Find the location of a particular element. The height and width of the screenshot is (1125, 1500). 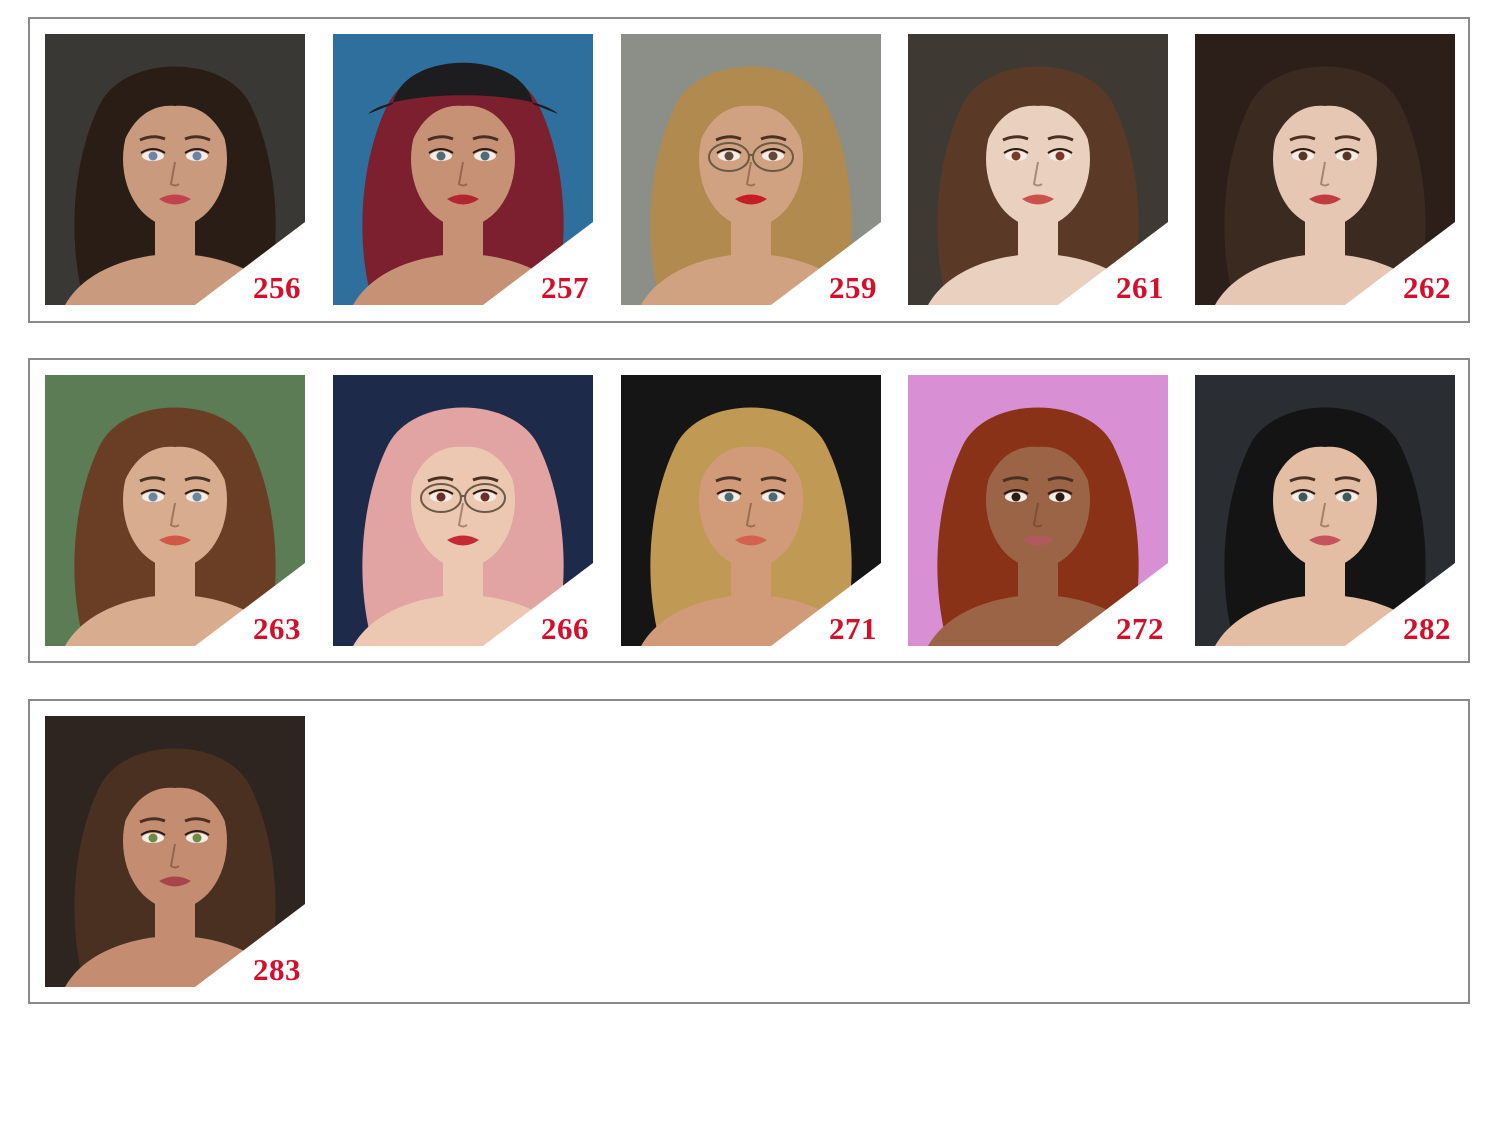

head-tile-256: 256 is located at coordinates (175, 169).